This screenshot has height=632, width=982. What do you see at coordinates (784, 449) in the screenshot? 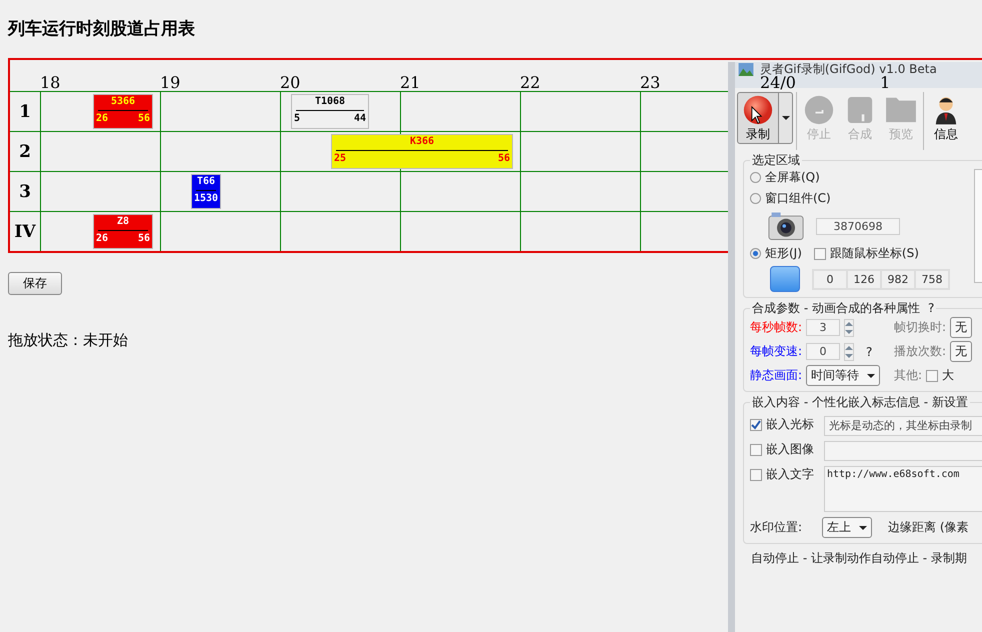
I see `checkbox-option: 嵌入图像` at bounding box center [784, 449].